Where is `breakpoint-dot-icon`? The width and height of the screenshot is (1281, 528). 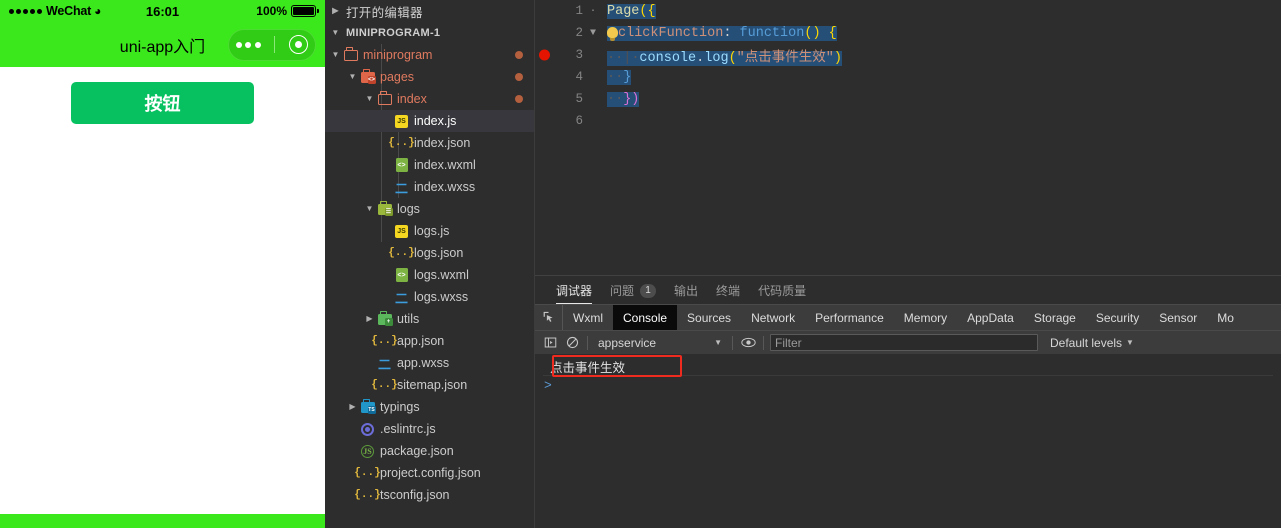 breakpoint-dot-icon is located at coordinates (544, 55).